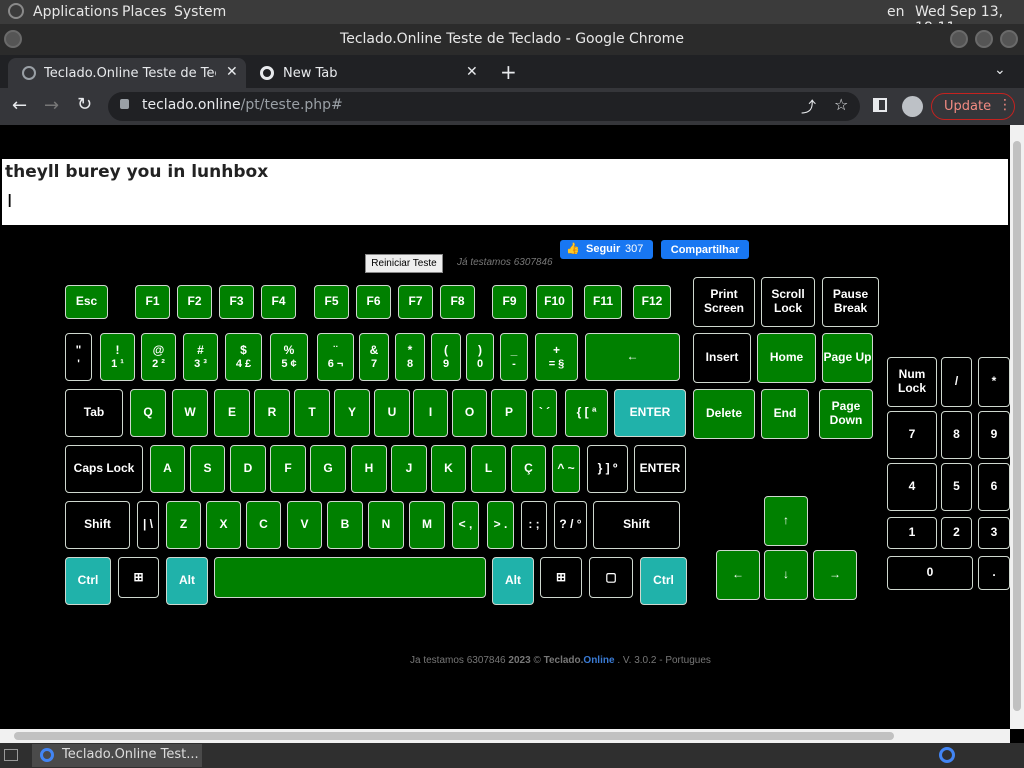  Describe the element at coordinates (465, 525) in the screenshot. I see `key-row4-9: < ,` at that location.